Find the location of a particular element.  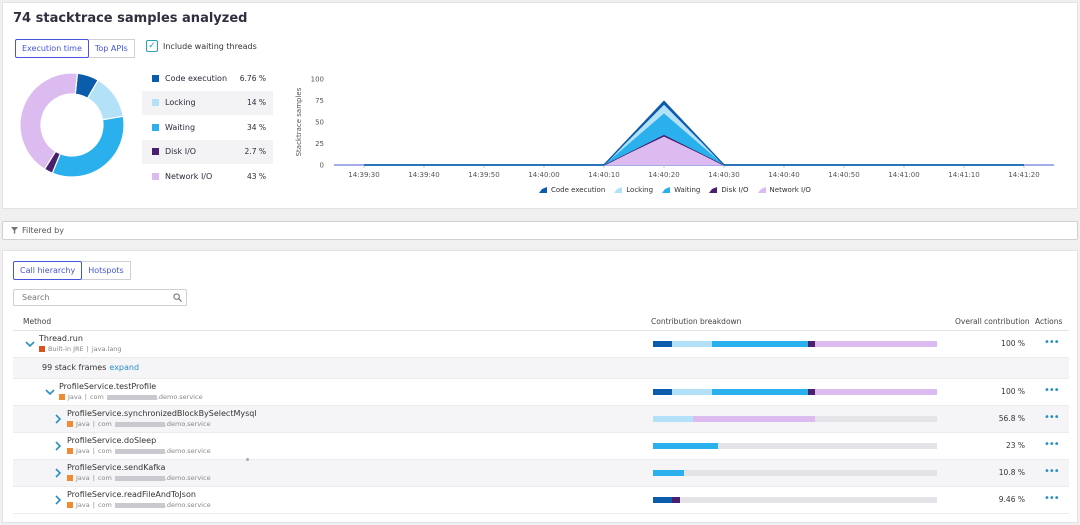

view-toggle: Execution time Top APIs is located at coordinates (75, 48).